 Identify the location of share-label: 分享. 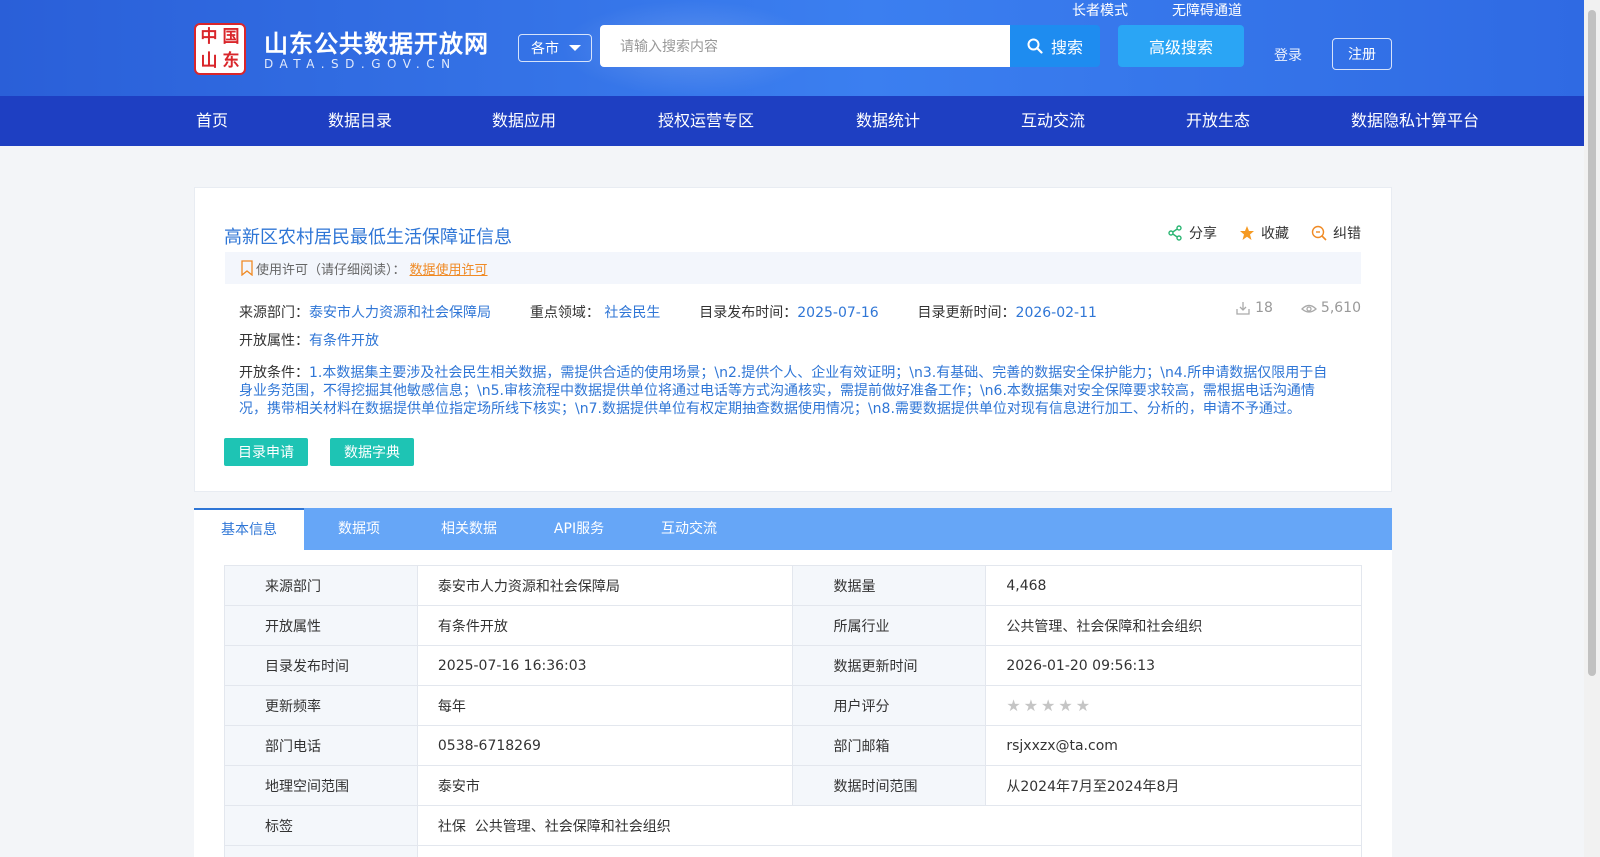
(1203, 234).